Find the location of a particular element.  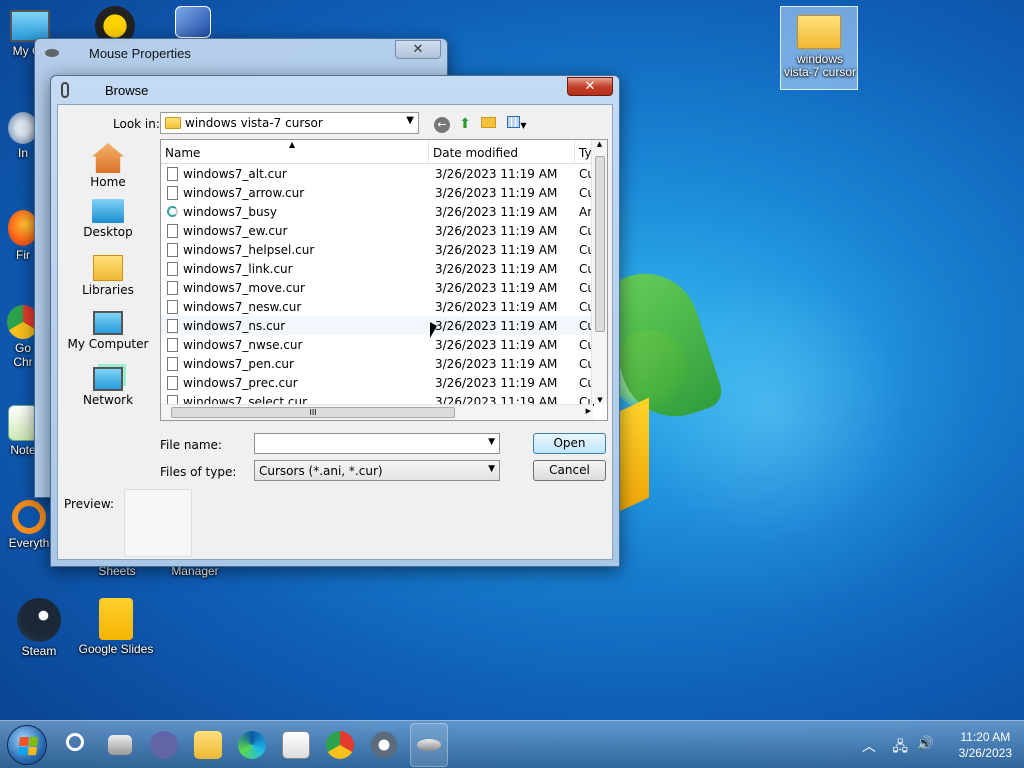

column-date-label: Date modified is located at coordinates (476, 153).